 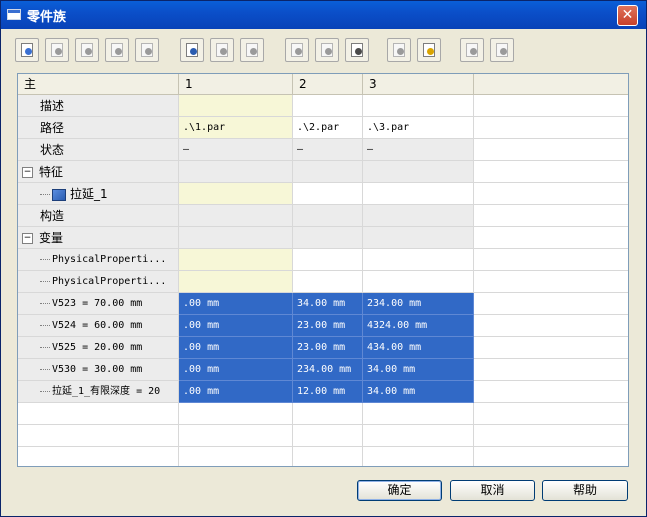 I want to click on table-cell-member-2: —, so click(x=328, y=150).